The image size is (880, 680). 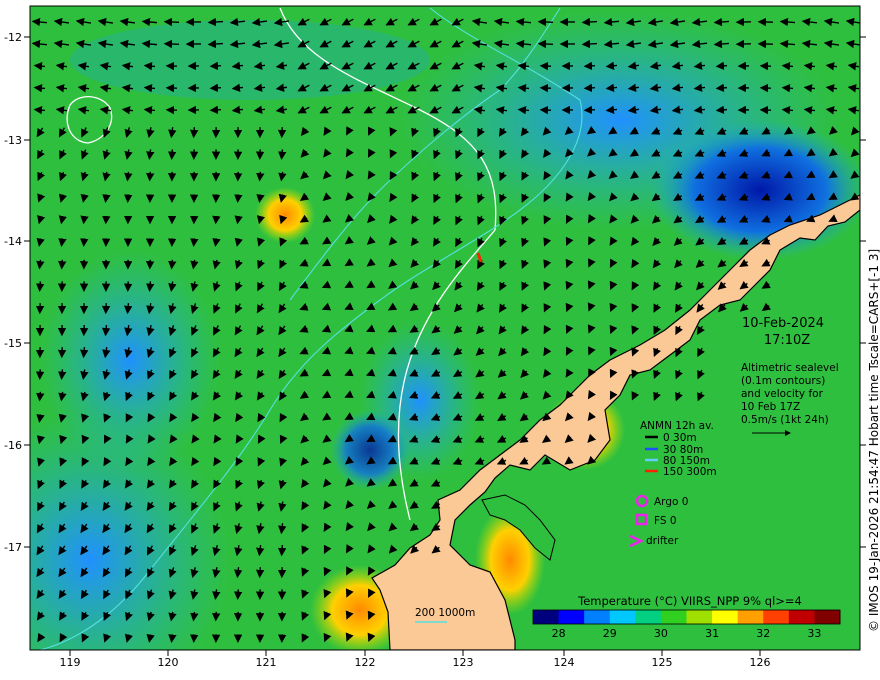 I want to click on y-tick-label: -16, so click(x=13, y=445).